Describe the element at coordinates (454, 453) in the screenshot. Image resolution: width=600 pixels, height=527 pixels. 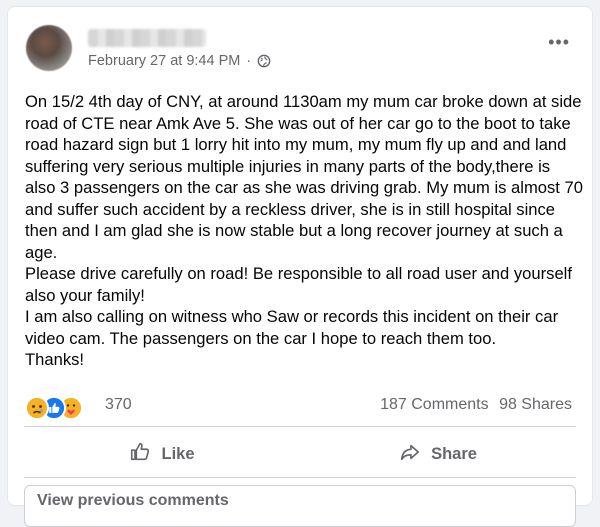
I see `share-label: Share` at that location.